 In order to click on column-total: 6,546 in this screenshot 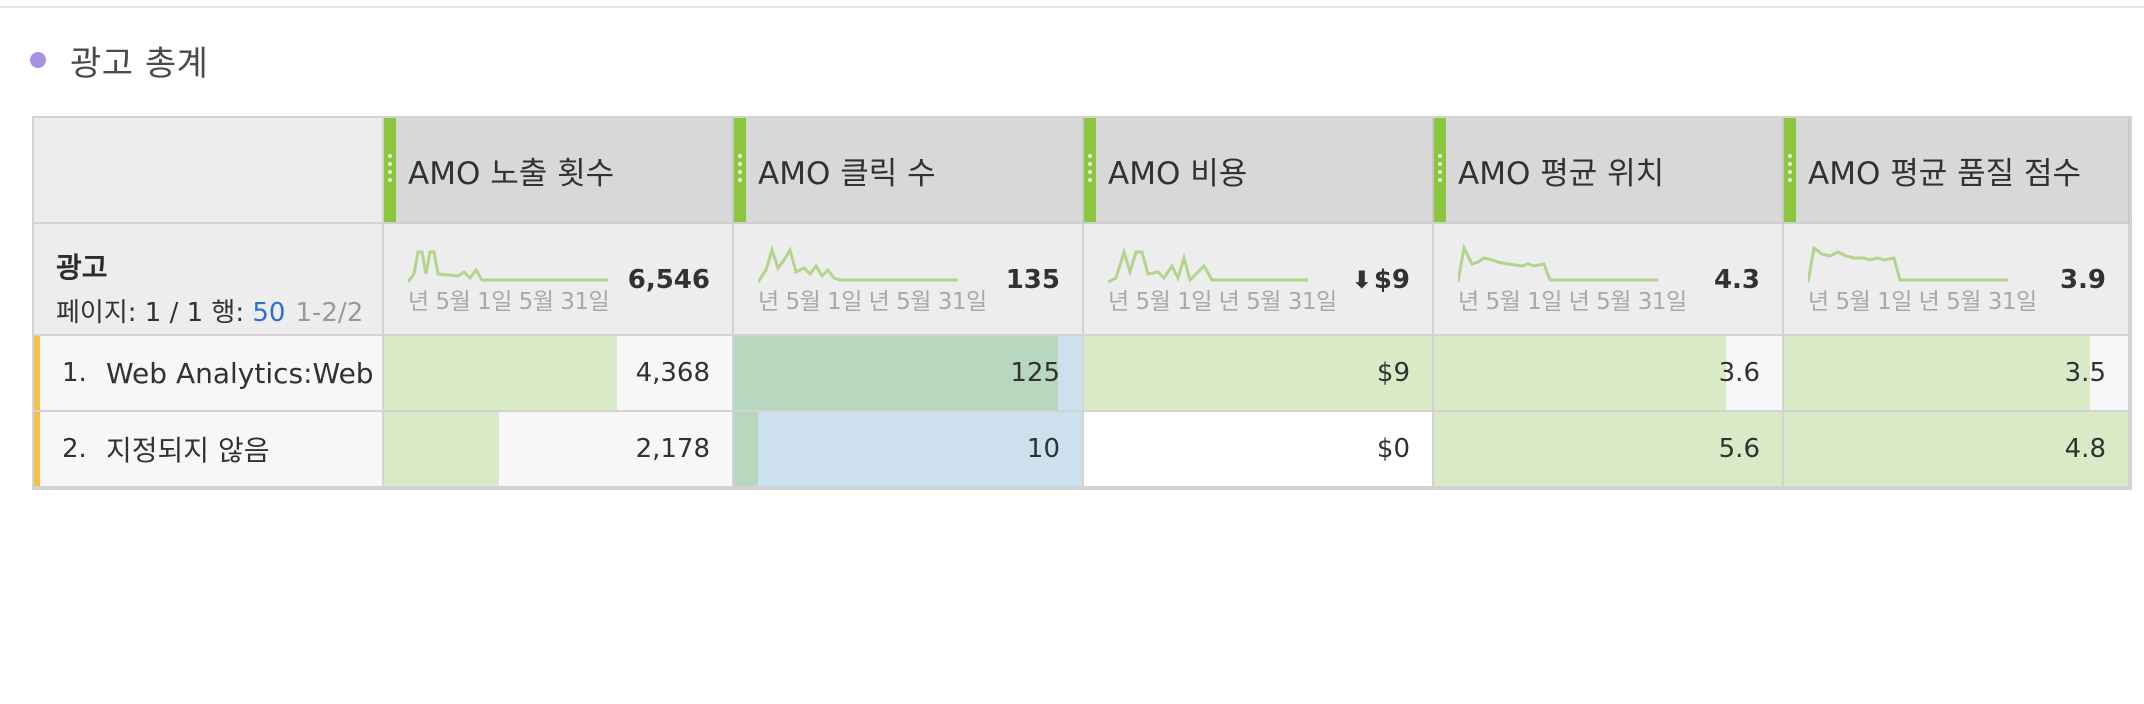, I will do `click(668, 279)`.